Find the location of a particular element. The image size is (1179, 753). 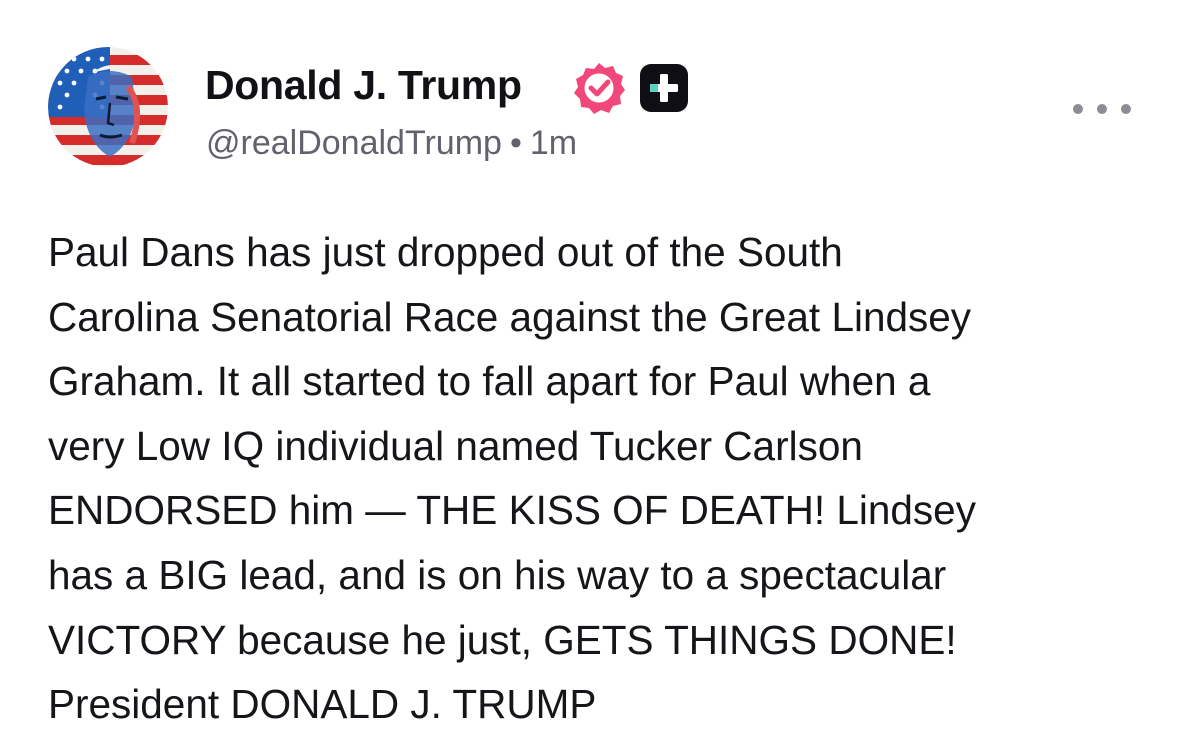

author-display-name: Donald J. Trump is located at coordinates (363, 85).